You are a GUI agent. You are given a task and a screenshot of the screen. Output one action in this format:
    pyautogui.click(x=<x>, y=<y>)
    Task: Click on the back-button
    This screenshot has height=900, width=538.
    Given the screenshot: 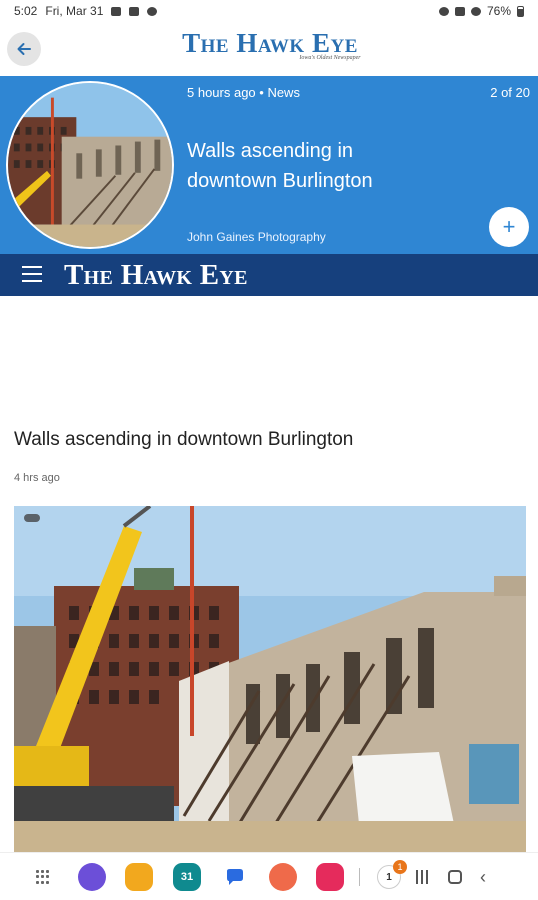 What is the action you would take?
    pyautogui.click(x=24, y=49)
    